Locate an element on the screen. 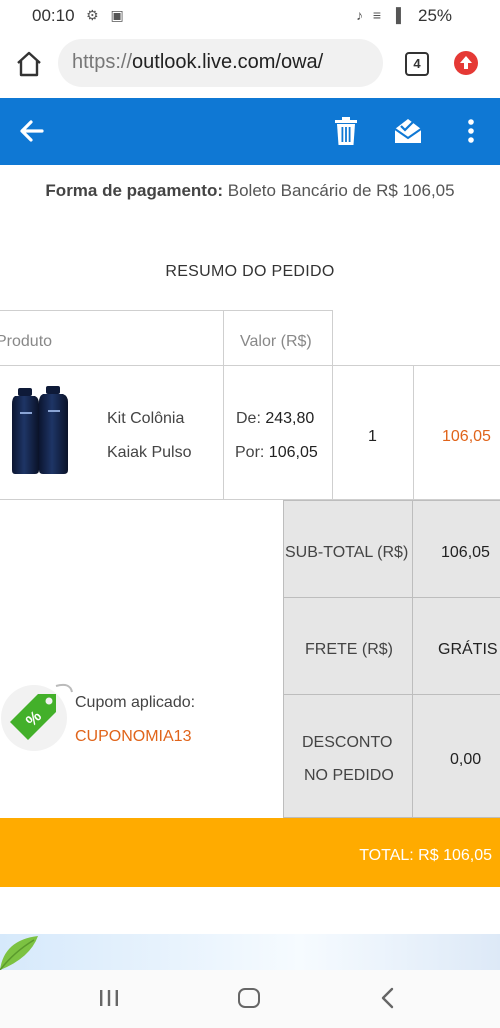 This screenshot has width=500, height=1028. tab-switcher-button: 4 is located at coordinates (417, 64).